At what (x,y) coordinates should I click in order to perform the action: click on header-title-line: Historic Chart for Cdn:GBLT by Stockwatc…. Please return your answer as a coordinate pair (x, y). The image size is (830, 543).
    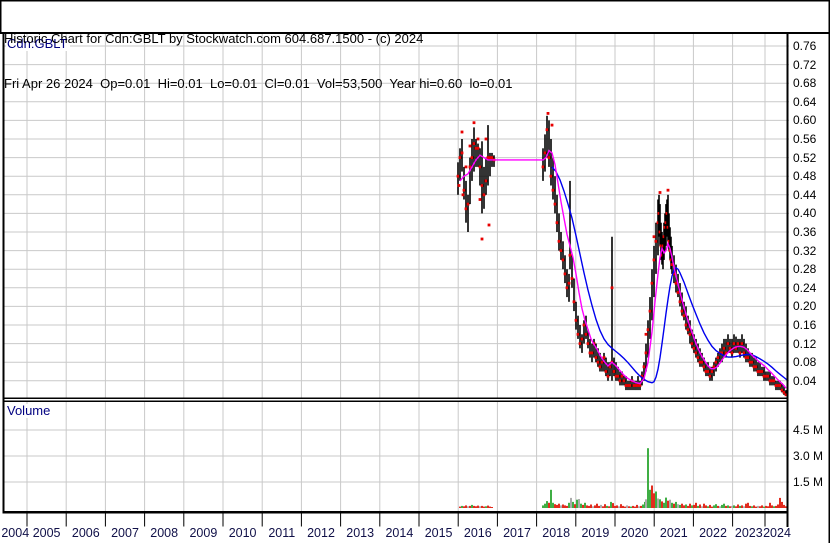
    Looking at the image, I should click on (214, 38).